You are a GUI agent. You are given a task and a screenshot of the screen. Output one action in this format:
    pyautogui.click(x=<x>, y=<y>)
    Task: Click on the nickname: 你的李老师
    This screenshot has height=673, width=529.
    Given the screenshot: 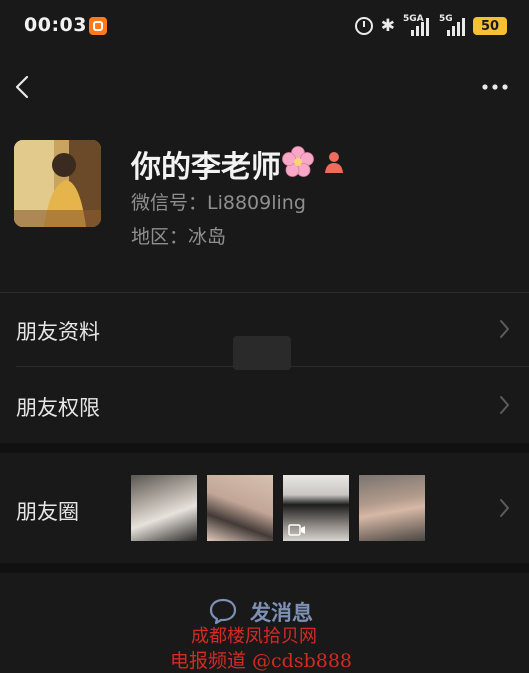 What is the action you would take?
    pyautogui.click(x=206, y=167)
    